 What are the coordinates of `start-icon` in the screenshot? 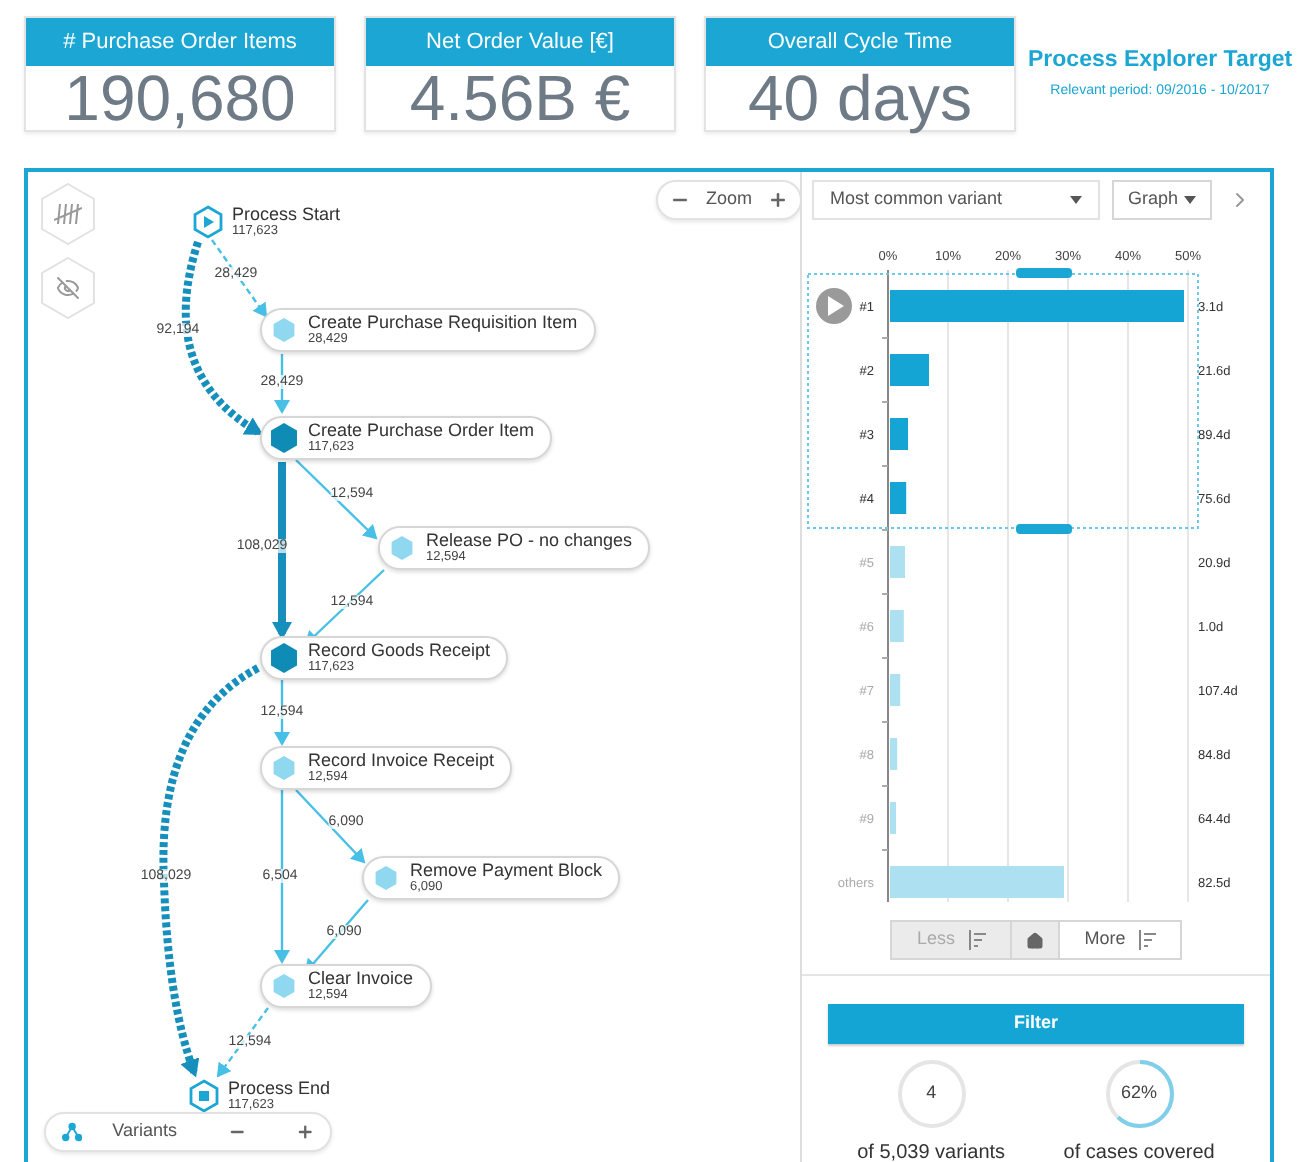 It's located at (208, 222).